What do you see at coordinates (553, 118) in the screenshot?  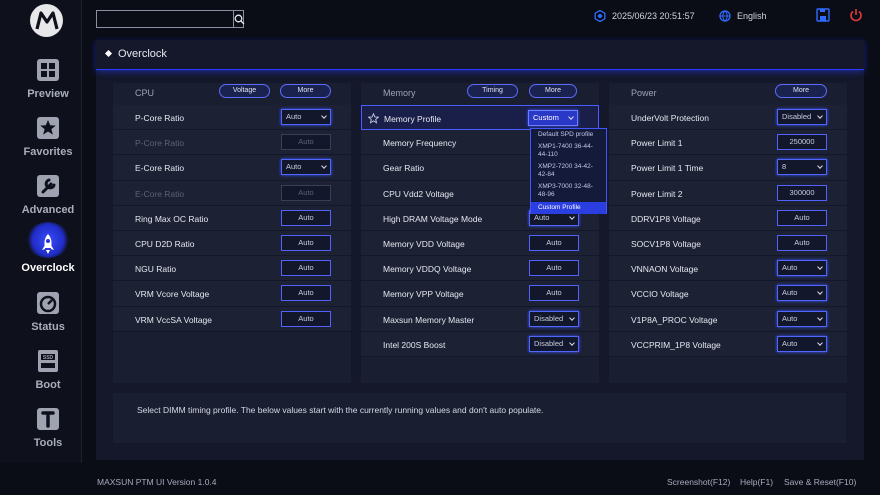 I see `value-dropdown: Custom` at bounding box center [553, 118].